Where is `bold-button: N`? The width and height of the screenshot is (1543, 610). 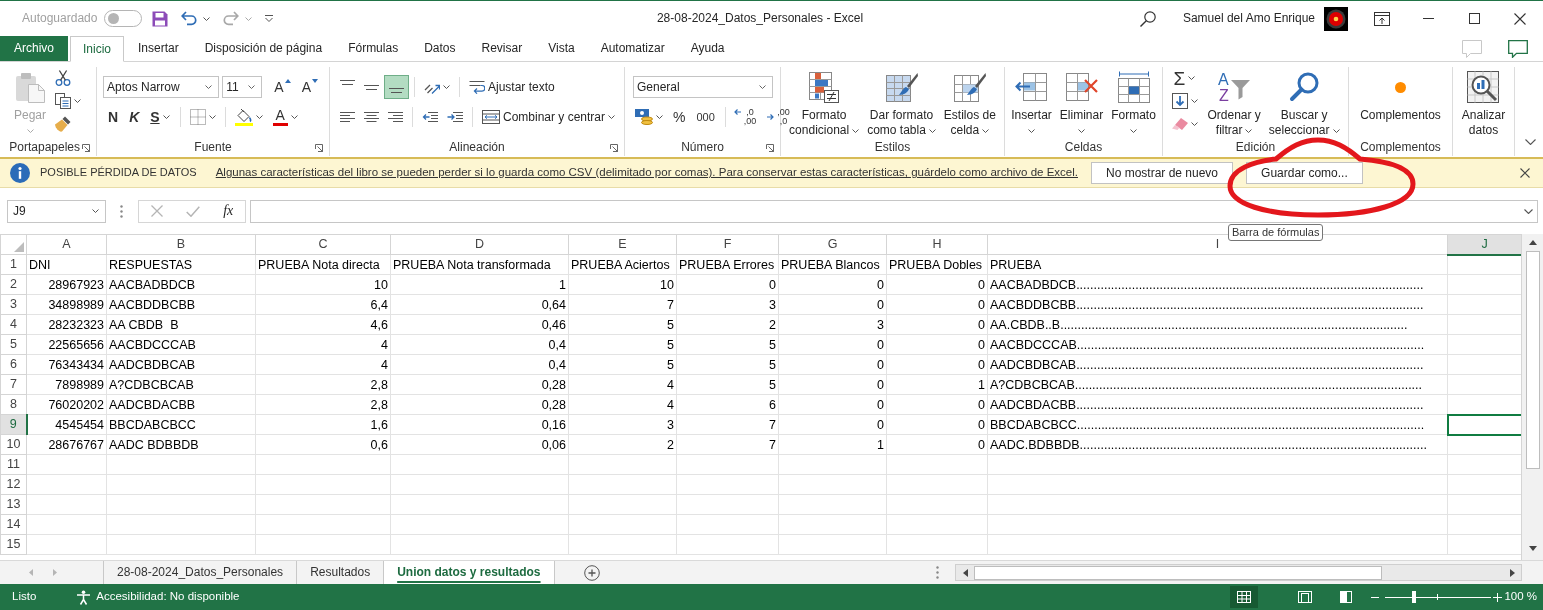 bold-button: N is located at coordinates (113, 117).